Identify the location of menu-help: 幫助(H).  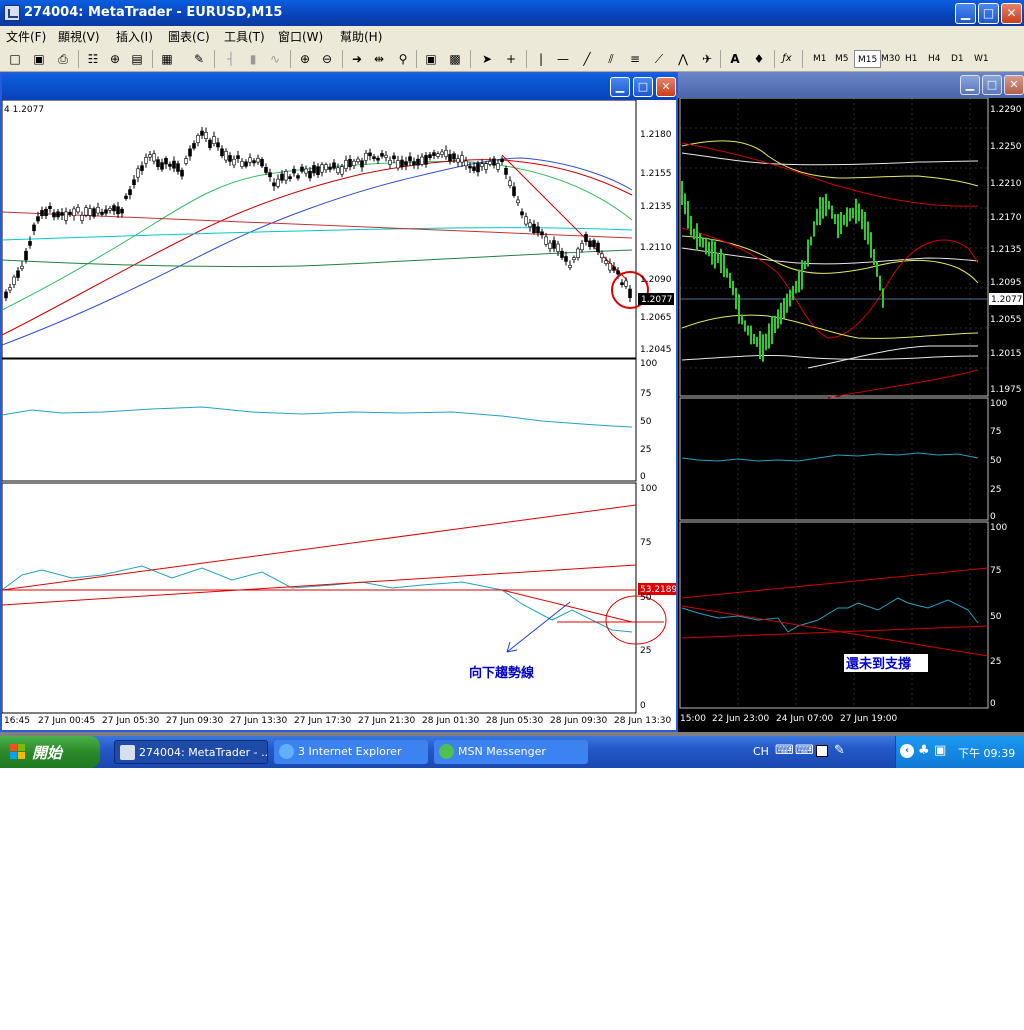
(361, 36).